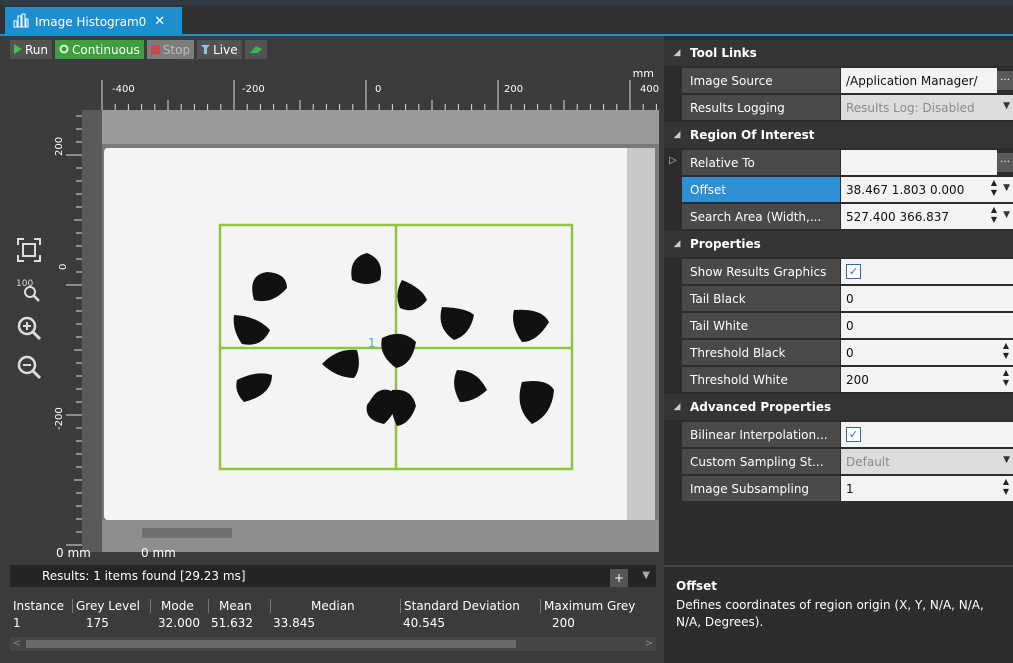  What do you see at coordinates (21, 22) in the screenshot?
I see `histogram-icon` at bounding box center [21, 22].